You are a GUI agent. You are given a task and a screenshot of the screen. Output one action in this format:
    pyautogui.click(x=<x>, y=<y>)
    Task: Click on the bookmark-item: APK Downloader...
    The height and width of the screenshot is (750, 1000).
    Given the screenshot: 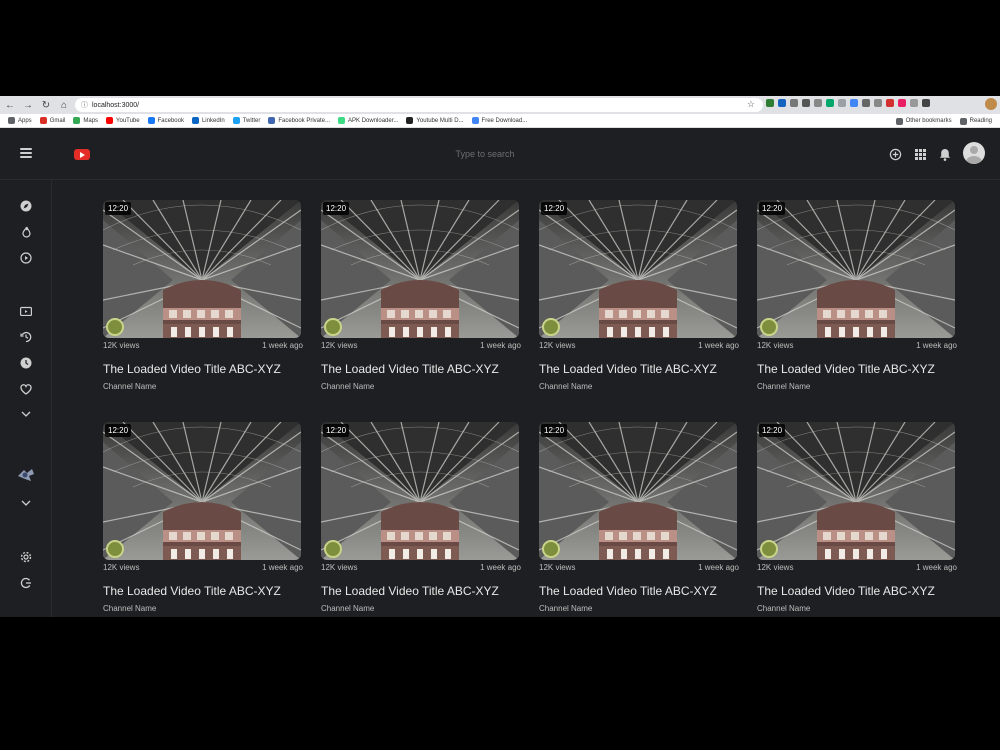 What is the action you would take?
    pyautogui.click(x=368, y=120)
    